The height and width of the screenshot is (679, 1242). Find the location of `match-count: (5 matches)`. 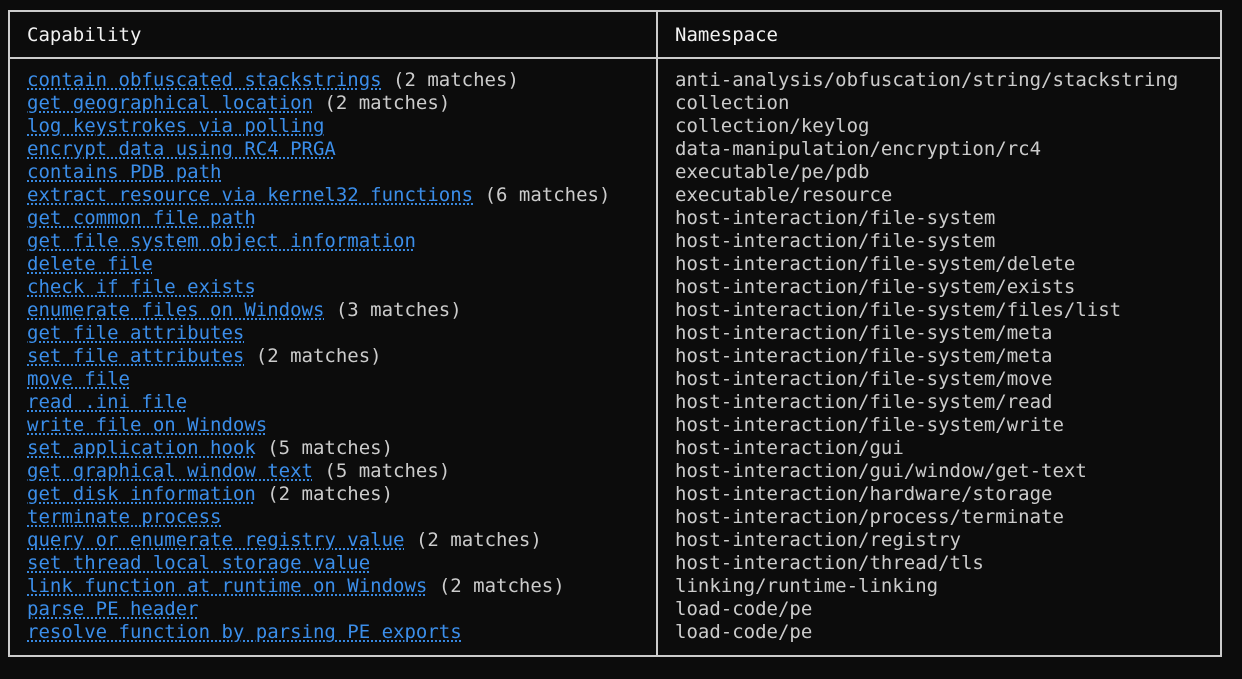

match-count: (5 matches) is located at coordinates (381, 471).